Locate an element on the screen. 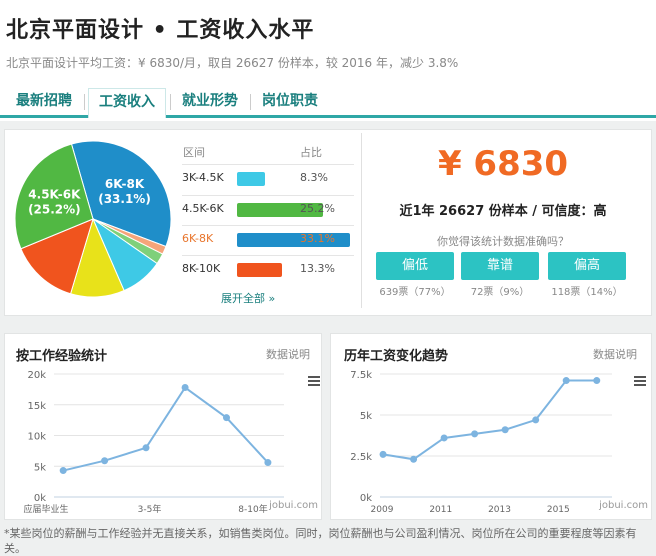  tab-duties: 岗位职责 is located at coordinates (290, 101).